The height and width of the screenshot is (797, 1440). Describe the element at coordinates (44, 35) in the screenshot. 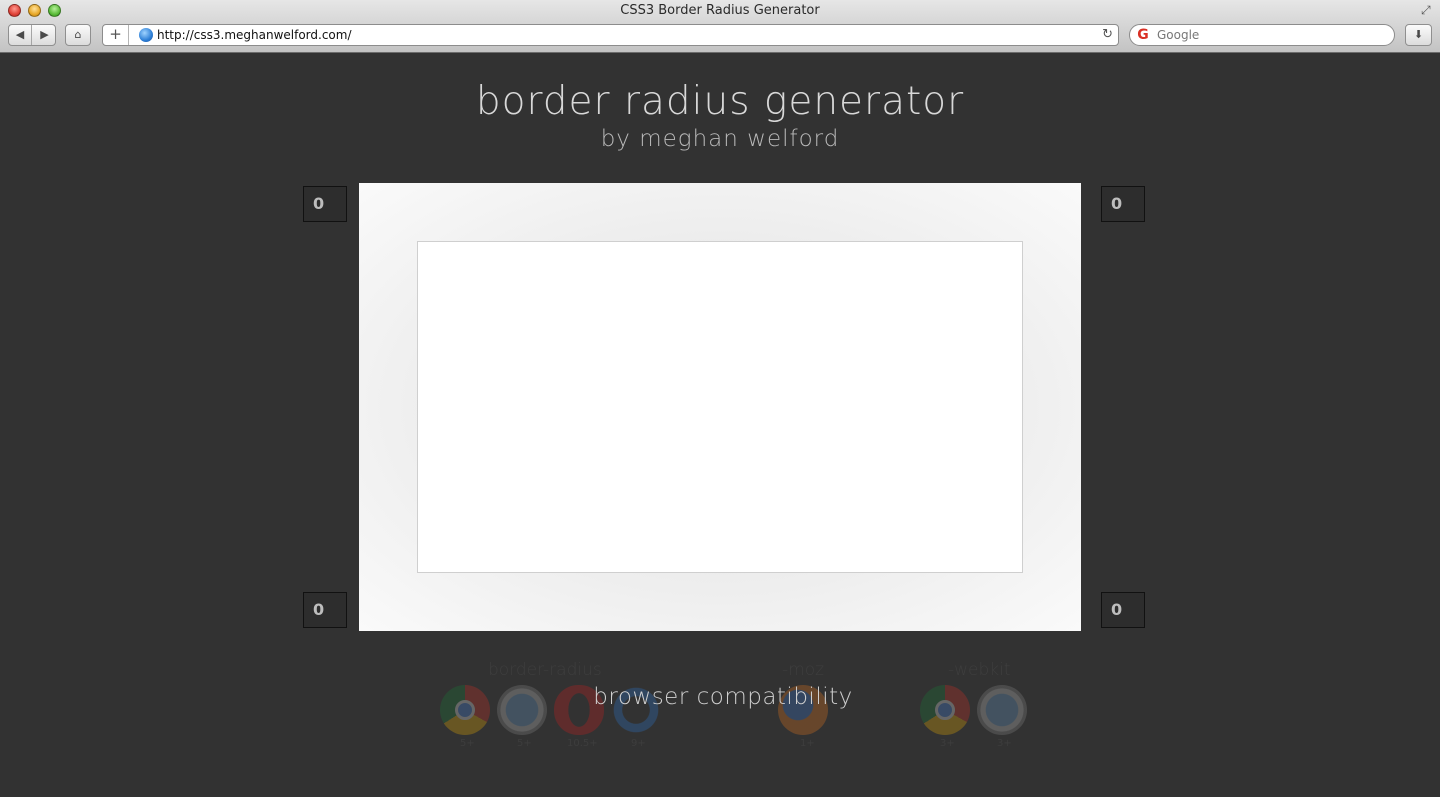

I see `forward-arrow-icon: ▶` at that location.